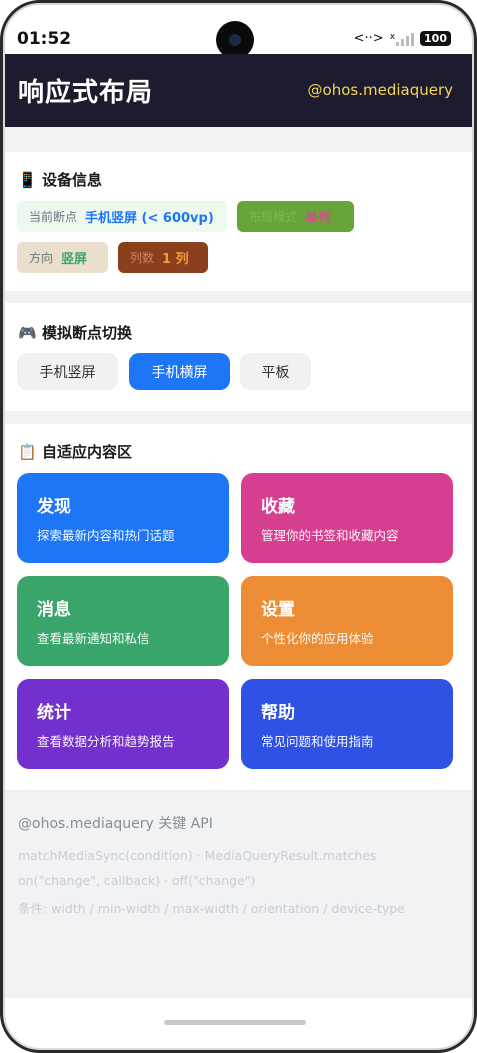 The height and width of the screenshot is (1053, 477). What do you see at coordinates (347, 724) in the screenshot?
I see `help-tile: 帮助 常见问题和使用指南` at bounding box center [347, 724].